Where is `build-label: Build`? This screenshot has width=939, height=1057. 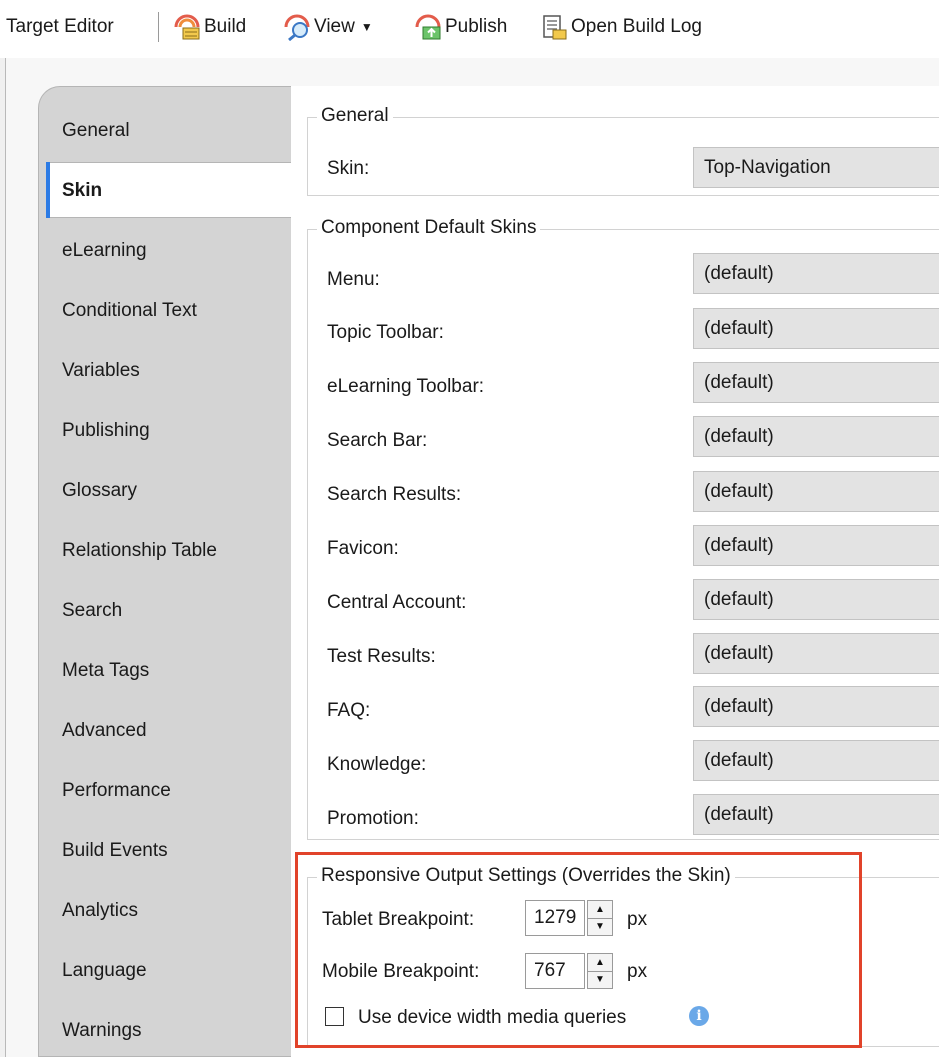 build-label: Build is located at coordinates (225, 26).